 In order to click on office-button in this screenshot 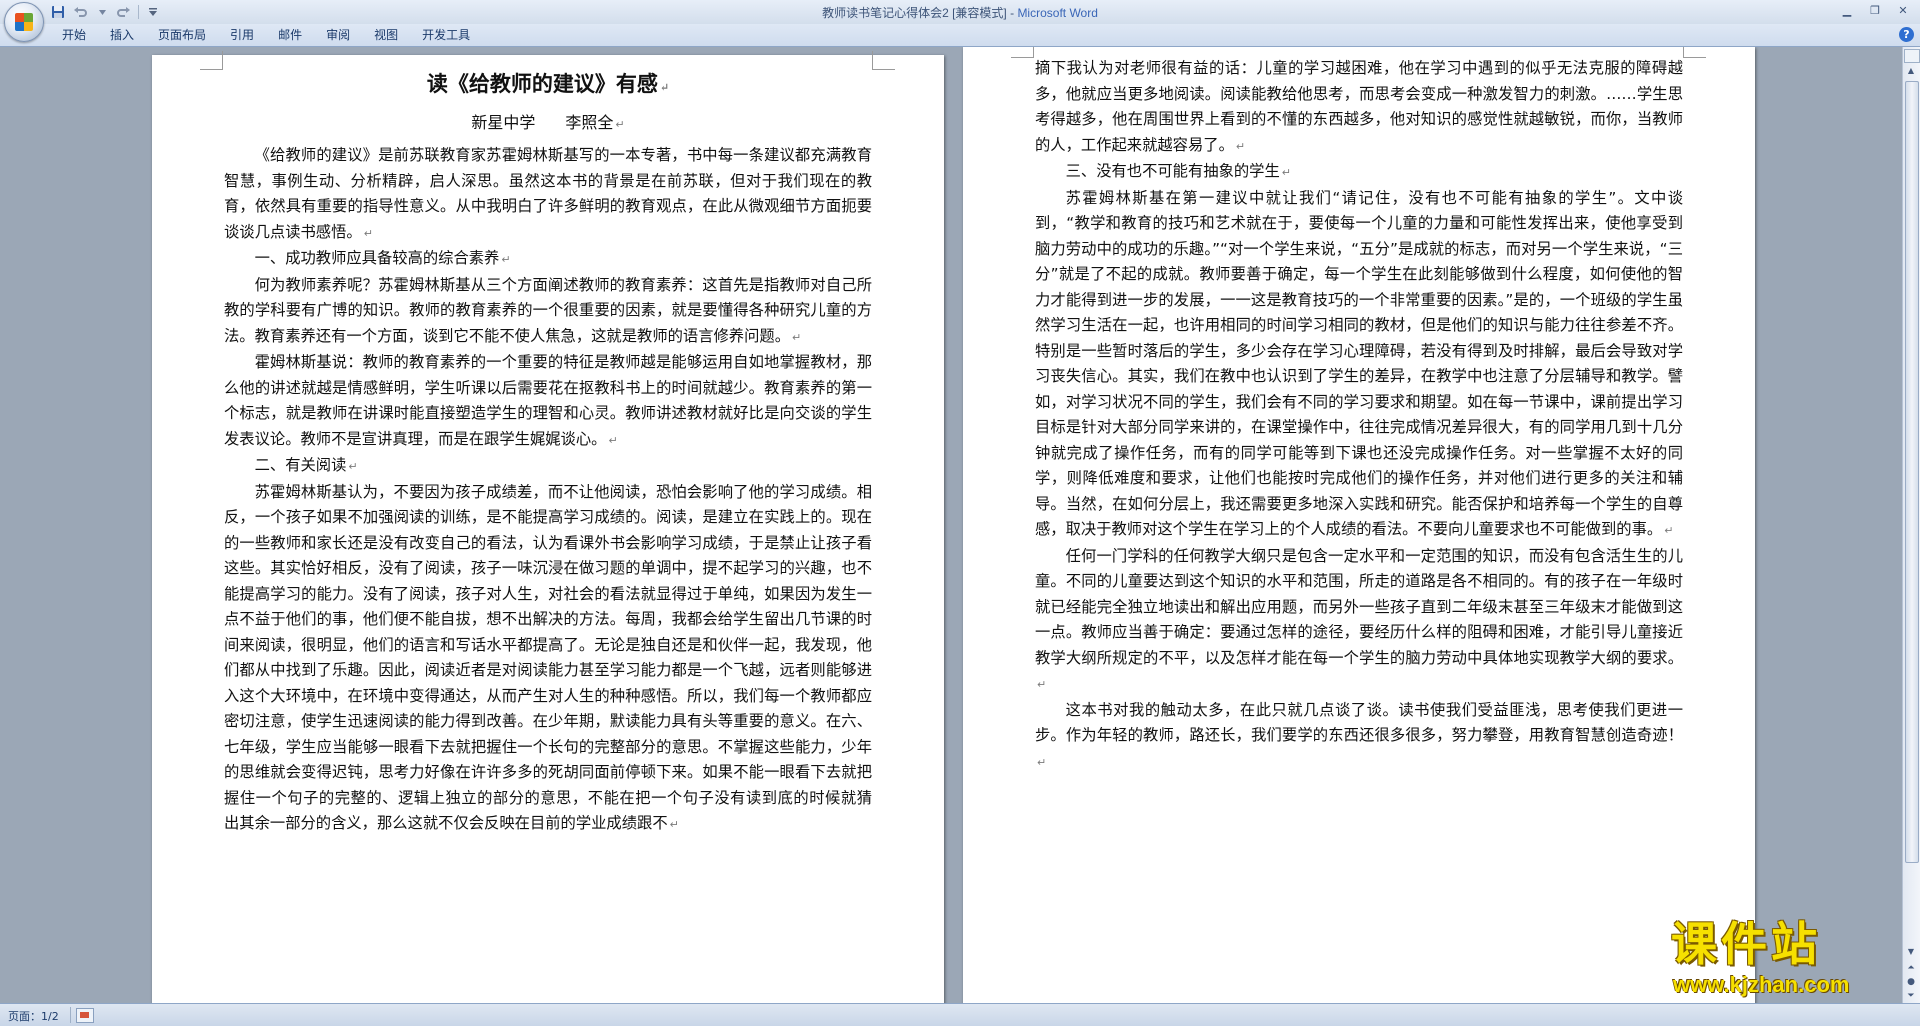, I will do `click(24, 22)`.